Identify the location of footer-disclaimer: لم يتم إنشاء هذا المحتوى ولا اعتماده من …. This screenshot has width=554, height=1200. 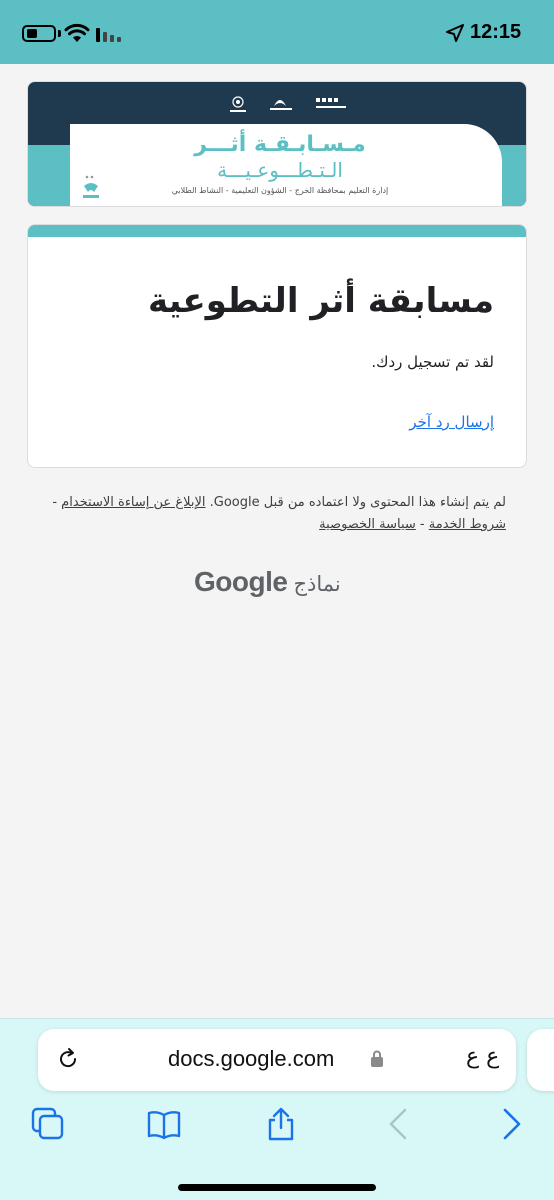
(357, 502).